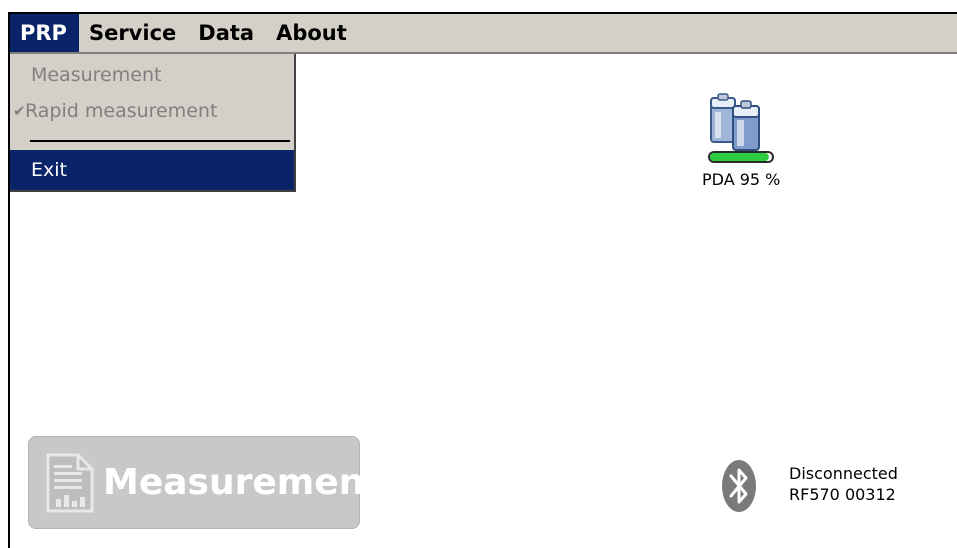 This screenshot has height=548, width=957. Describe the element at coordinates (842, 494) in the screenshot. I see `device-id-text: RF570 00312` at that location.